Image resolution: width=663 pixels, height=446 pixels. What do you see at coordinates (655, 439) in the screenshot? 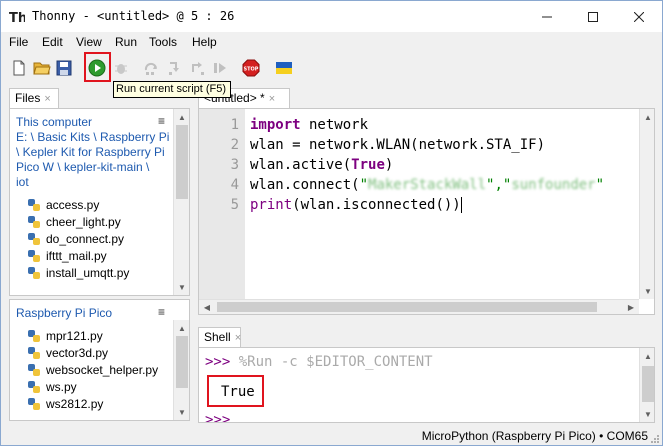
I see `resize-grip-icon` at bounding box center [655, 439].